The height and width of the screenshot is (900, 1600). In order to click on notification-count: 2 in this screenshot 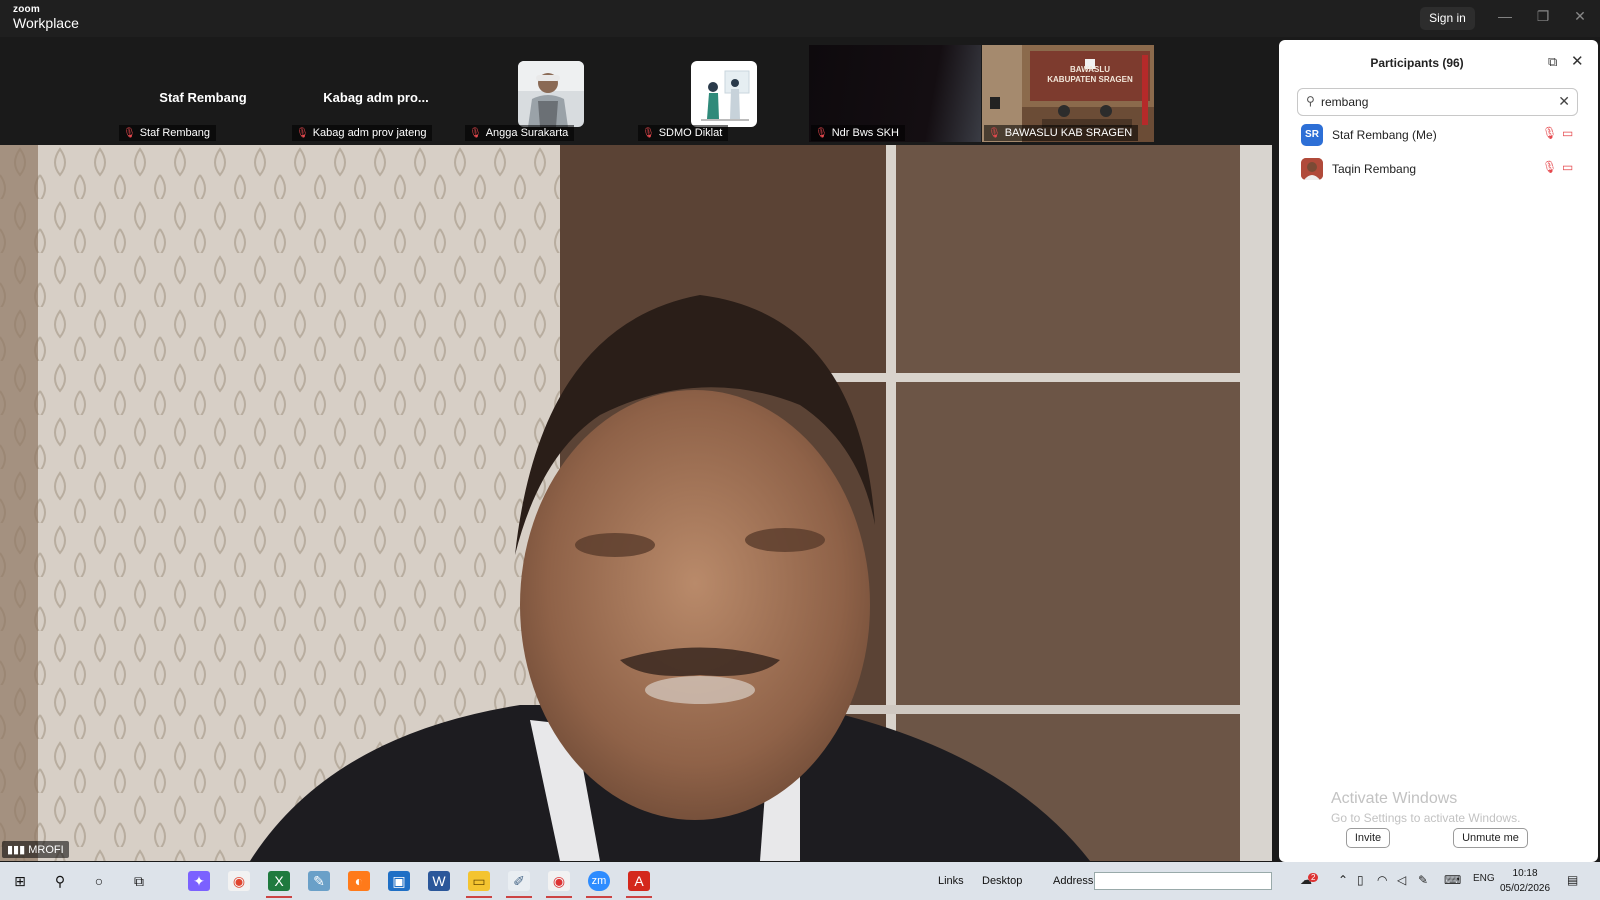, I will do `click(1313, 877)`.